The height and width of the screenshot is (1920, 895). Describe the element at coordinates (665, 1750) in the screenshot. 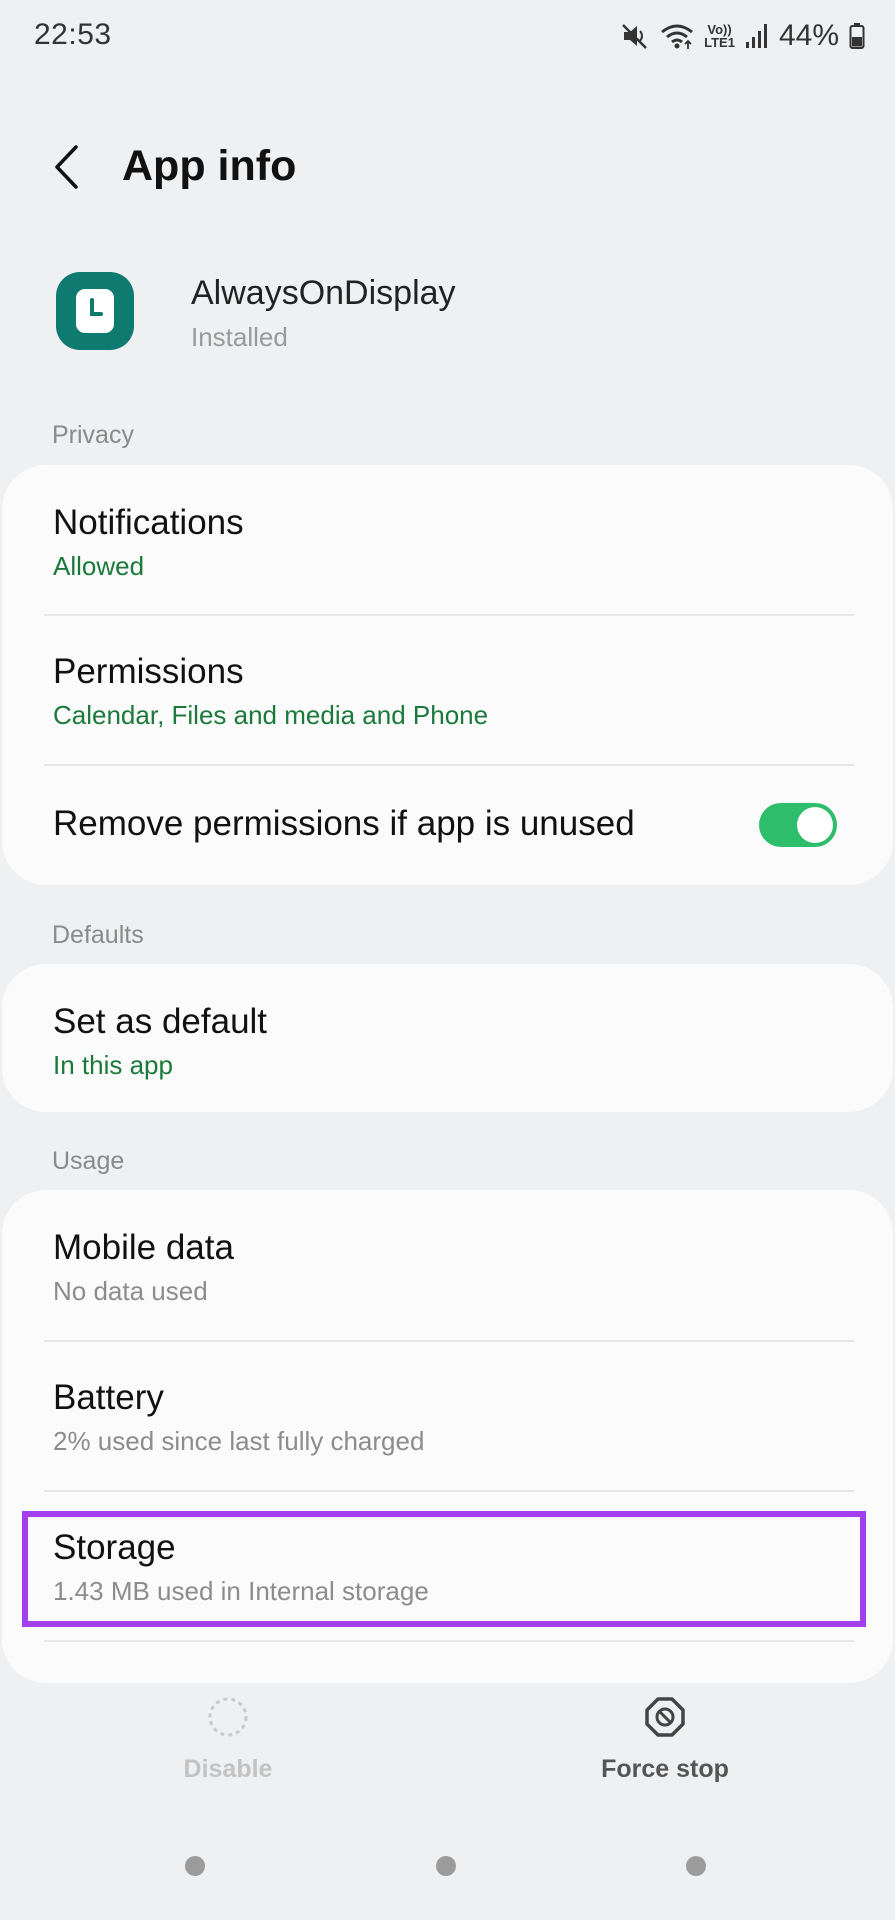

I see `force-stop-button: Force stop` at that location.